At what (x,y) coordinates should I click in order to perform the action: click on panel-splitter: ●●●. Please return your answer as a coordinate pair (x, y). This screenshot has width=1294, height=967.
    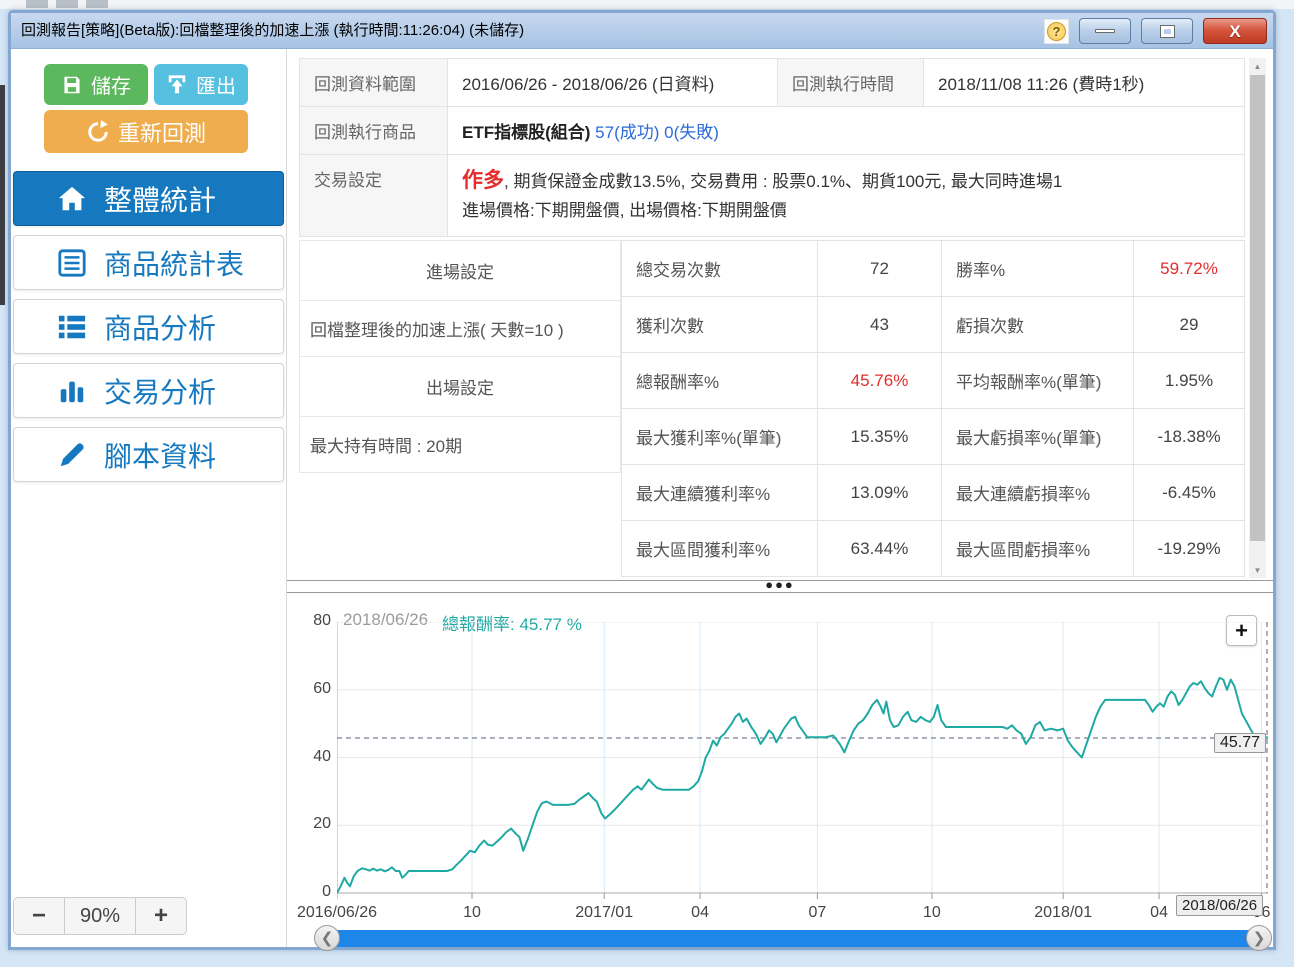
    Looking at the image, I should click on (780, 585).